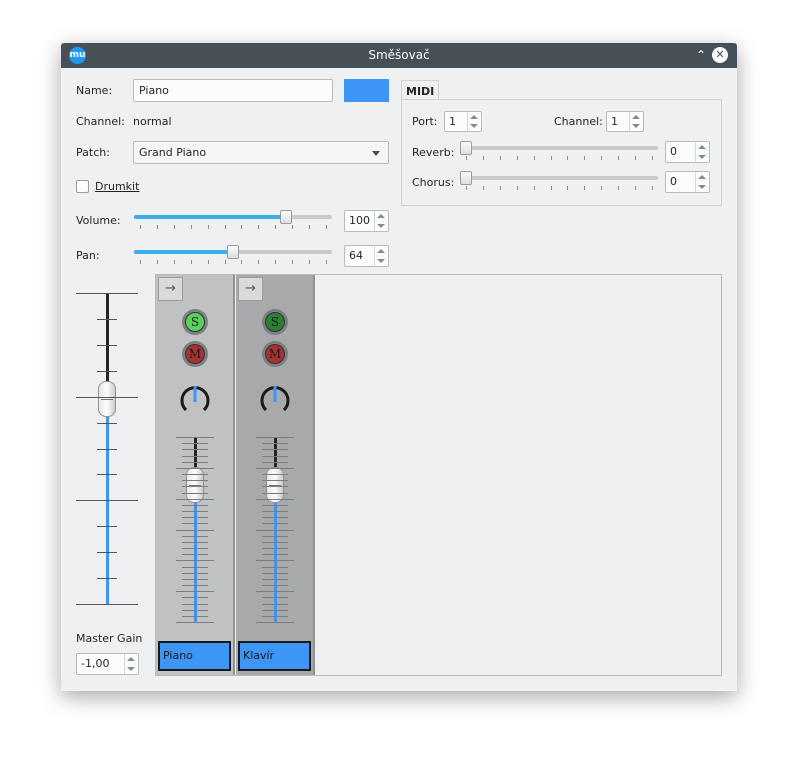 The height and width of the screenshot is (771, 798). What do you see at coordinates (154, 90) in the screenshot?
I see `name-input-value: Piano` at bounding box center [154, 90].